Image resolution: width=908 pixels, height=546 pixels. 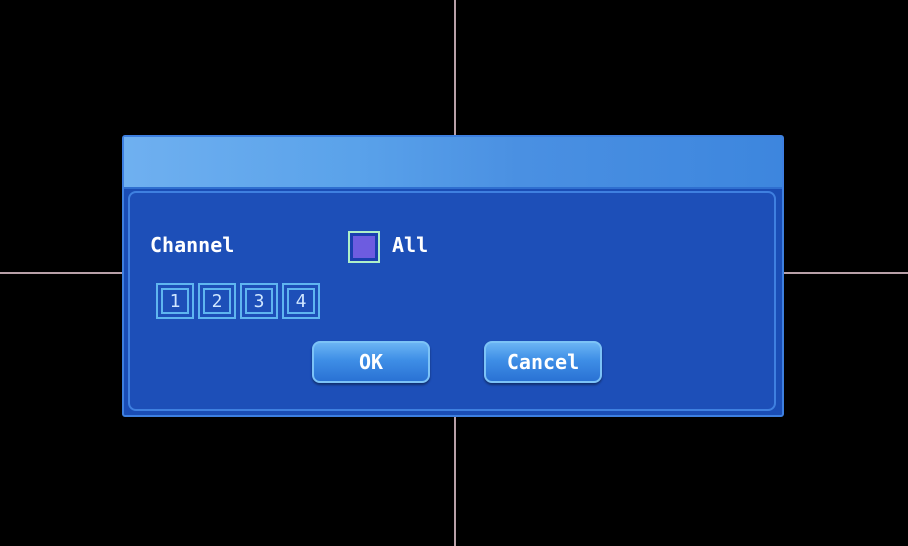 What do you see at coordinates (371, 362) in the screenshot?
I see `ok-button: OK` at bounding box center [371, 362].